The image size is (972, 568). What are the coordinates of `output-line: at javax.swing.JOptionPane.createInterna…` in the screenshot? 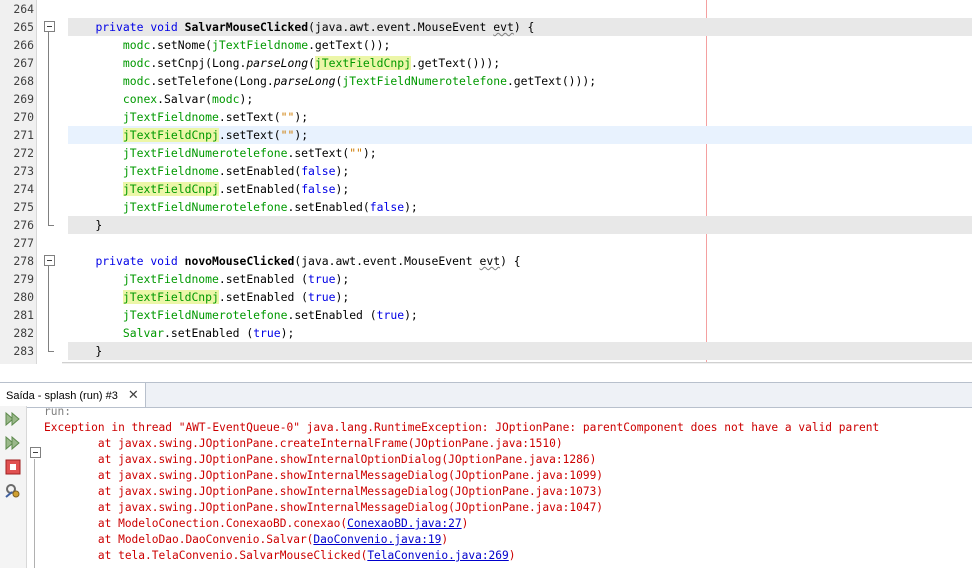 It's located at (508, 444).